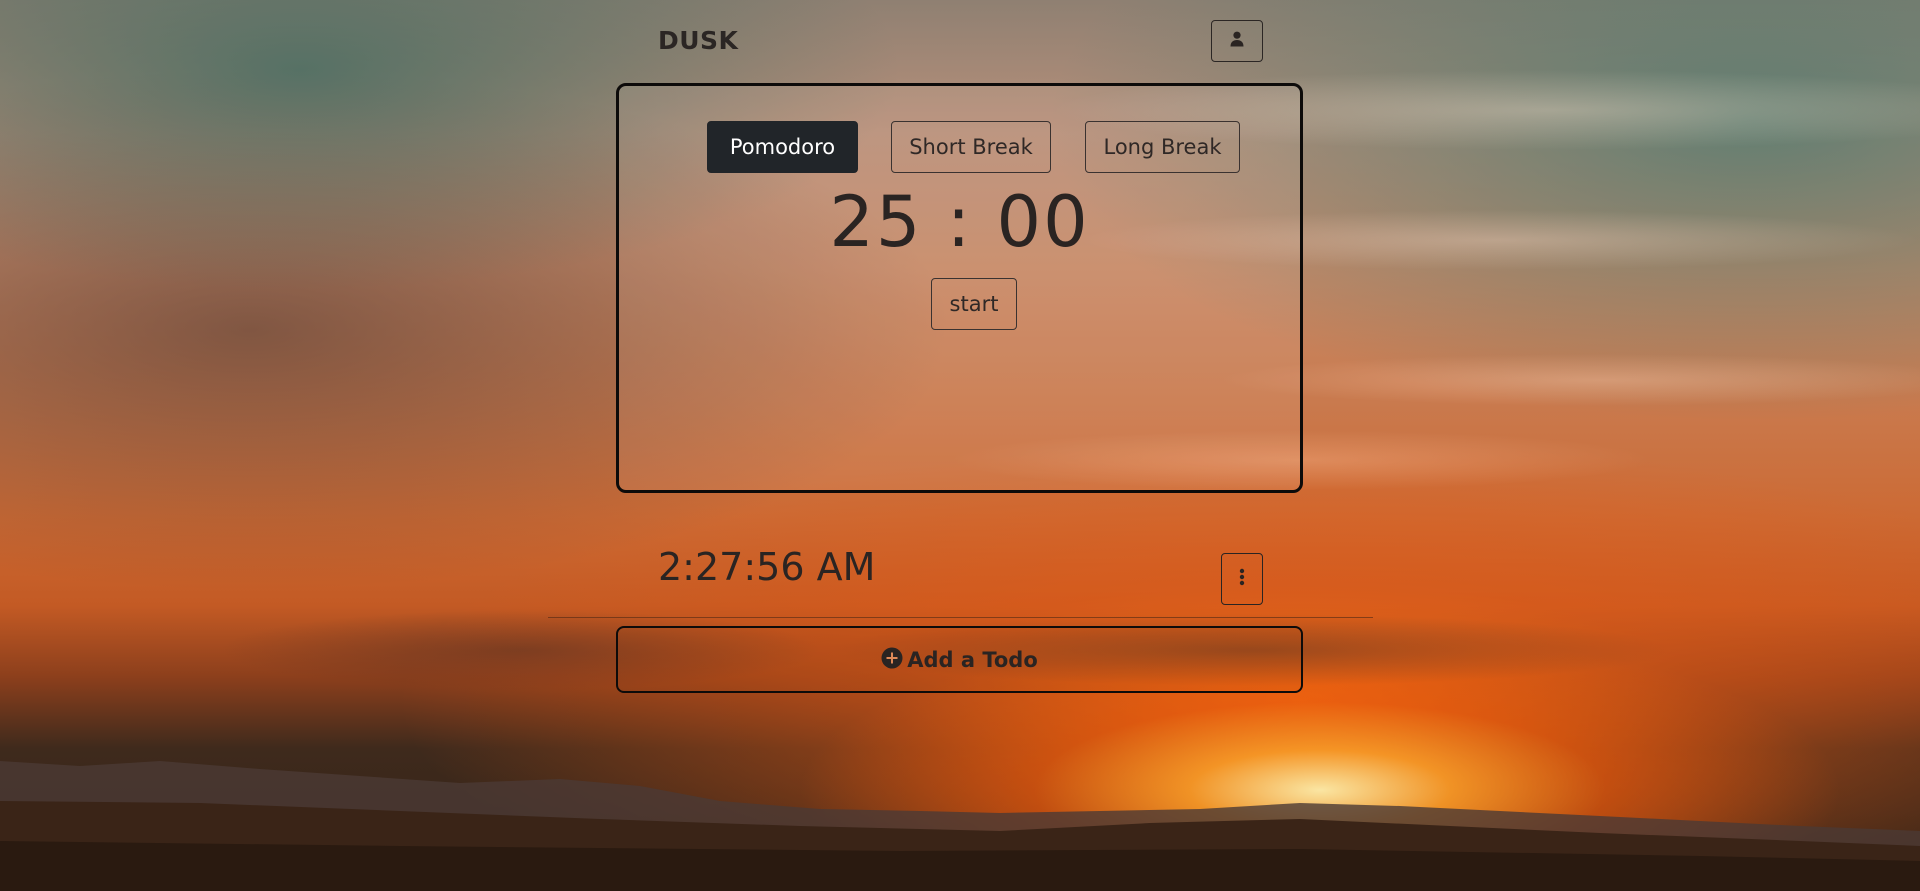  I want to click on options-menu-button, so click(1242, 579).